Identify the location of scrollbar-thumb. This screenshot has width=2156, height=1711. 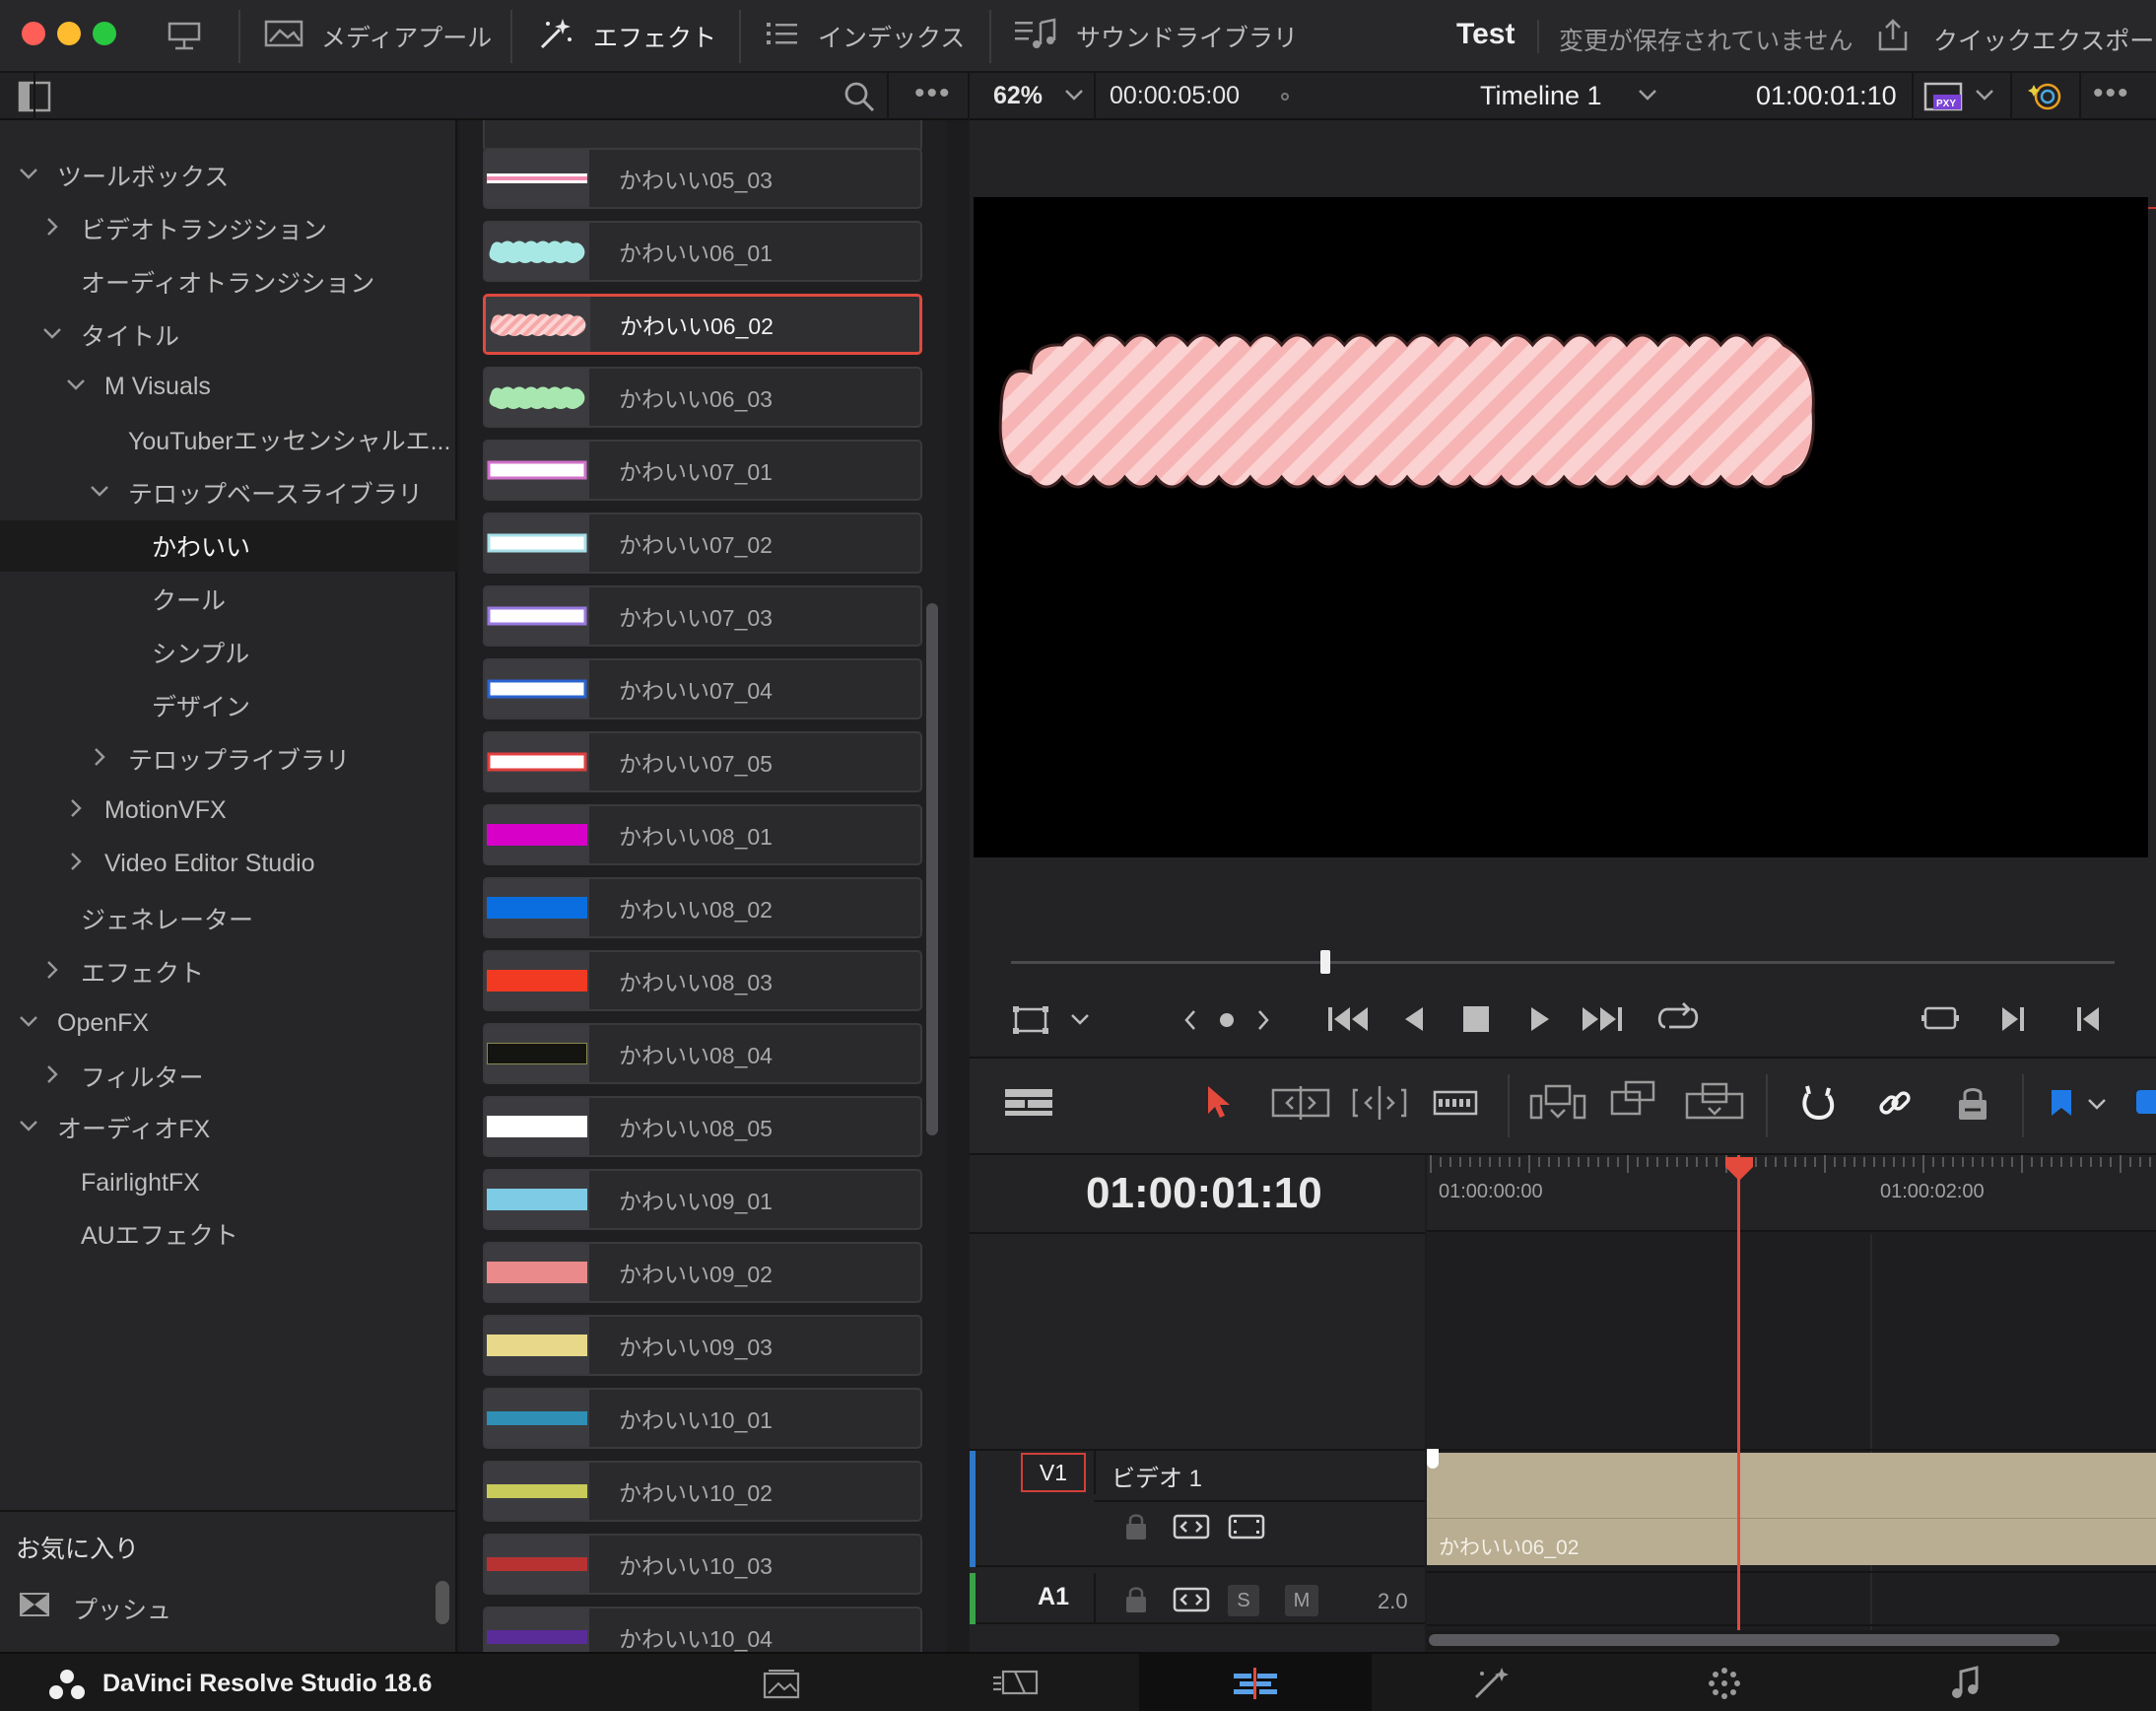
(443, 1602).